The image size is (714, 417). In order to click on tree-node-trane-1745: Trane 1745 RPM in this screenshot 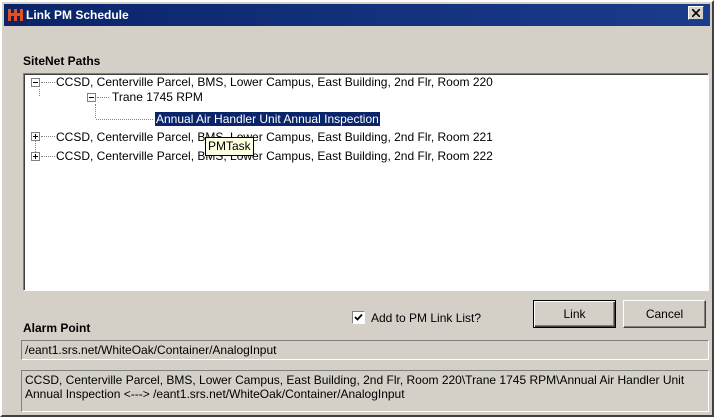, I will do `click(157, 97)`.